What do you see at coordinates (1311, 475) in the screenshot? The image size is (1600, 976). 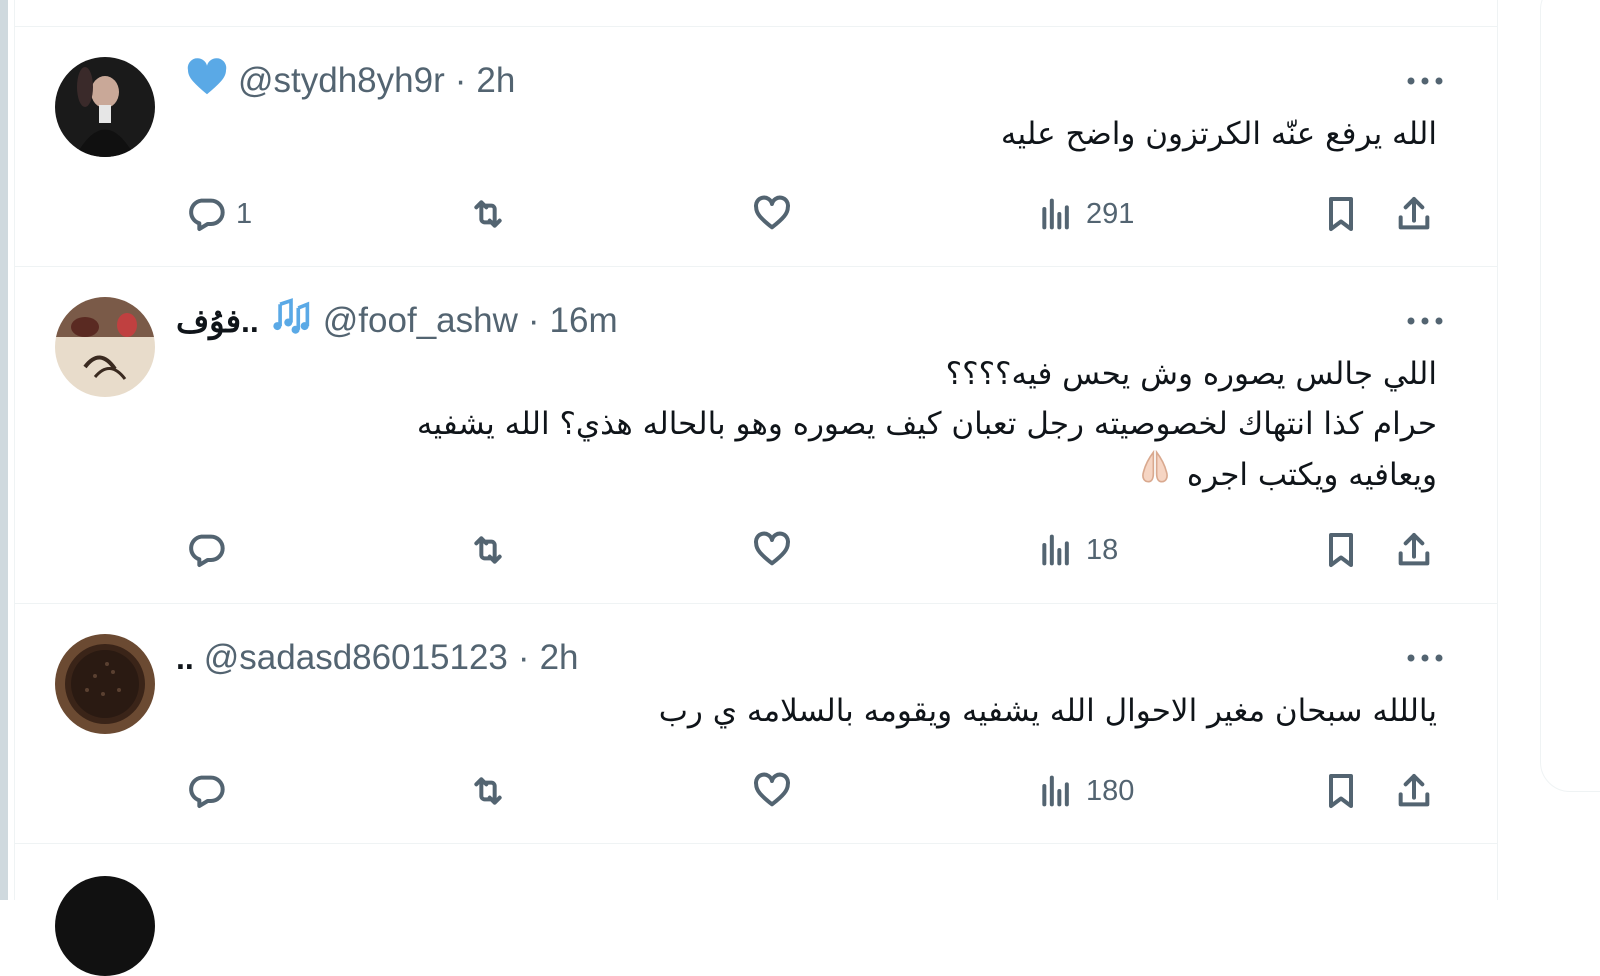 I see `reply-text-line: ويعافيه ويكتب اجره` at bounding box center [1311, 475].